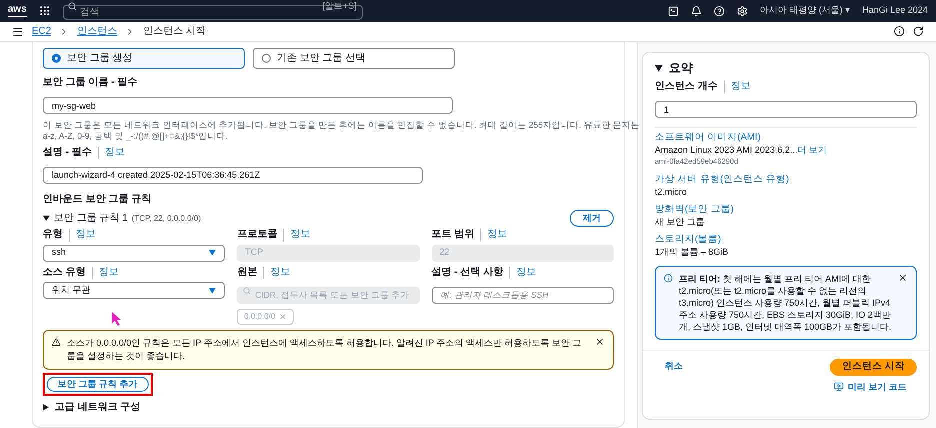 The height and width of the screenshot is (428, 936). What do you see at coordinates (708, 138) in the screenshot?
I see `summary-link: 소프트웨어 이미지(AMI)` at bounding box center [708, 138].